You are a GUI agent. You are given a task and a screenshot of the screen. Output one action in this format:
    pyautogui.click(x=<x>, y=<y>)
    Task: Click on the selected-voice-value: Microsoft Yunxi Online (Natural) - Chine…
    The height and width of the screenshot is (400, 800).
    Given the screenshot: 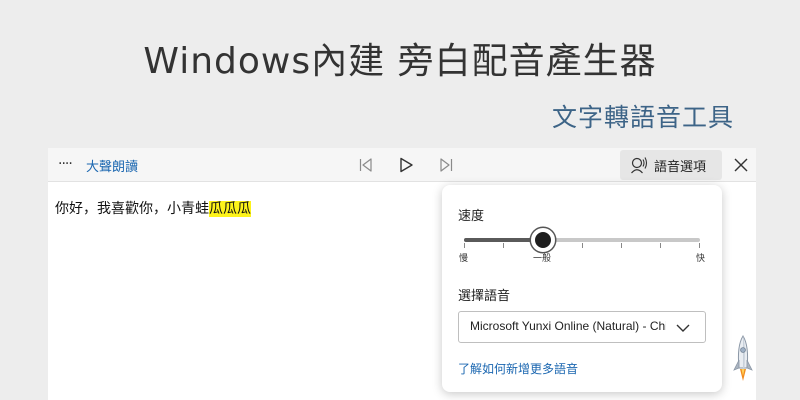 What is the action you would take?
    pyautogui.click(x=568, y=326)
    